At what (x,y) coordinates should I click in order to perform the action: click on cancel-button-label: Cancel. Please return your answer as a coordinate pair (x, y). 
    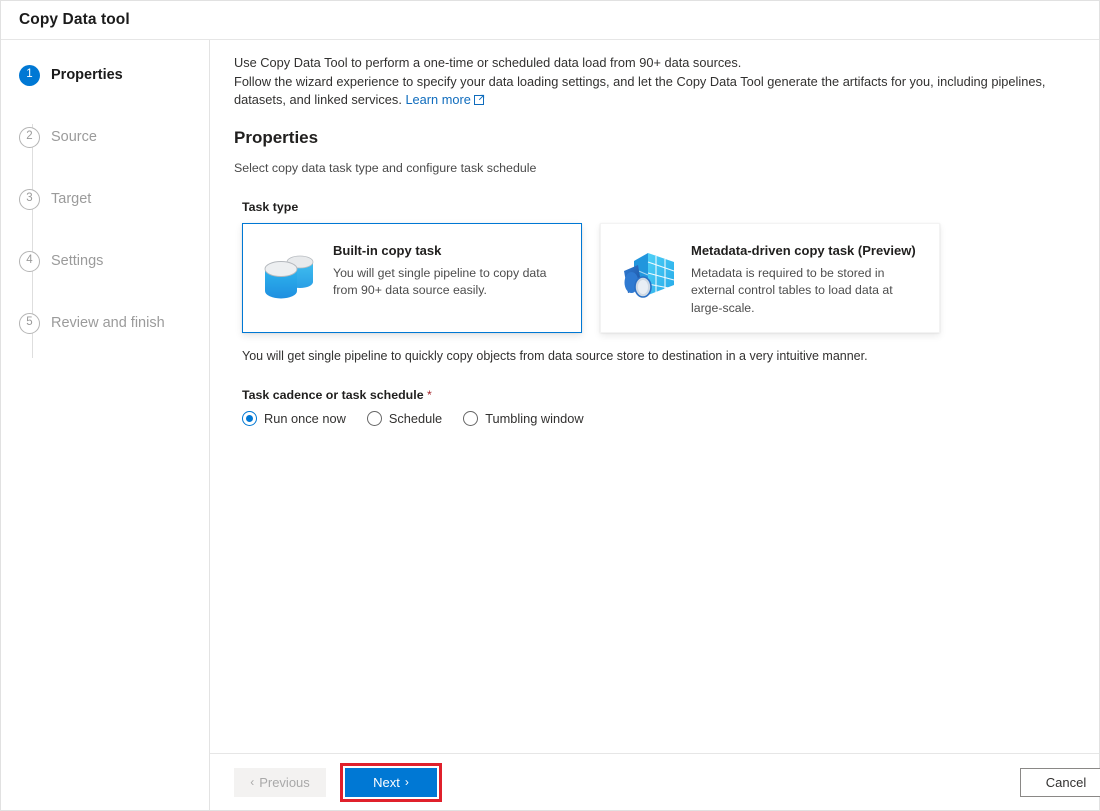
    Looking at the image, I should click on (1066, 782).